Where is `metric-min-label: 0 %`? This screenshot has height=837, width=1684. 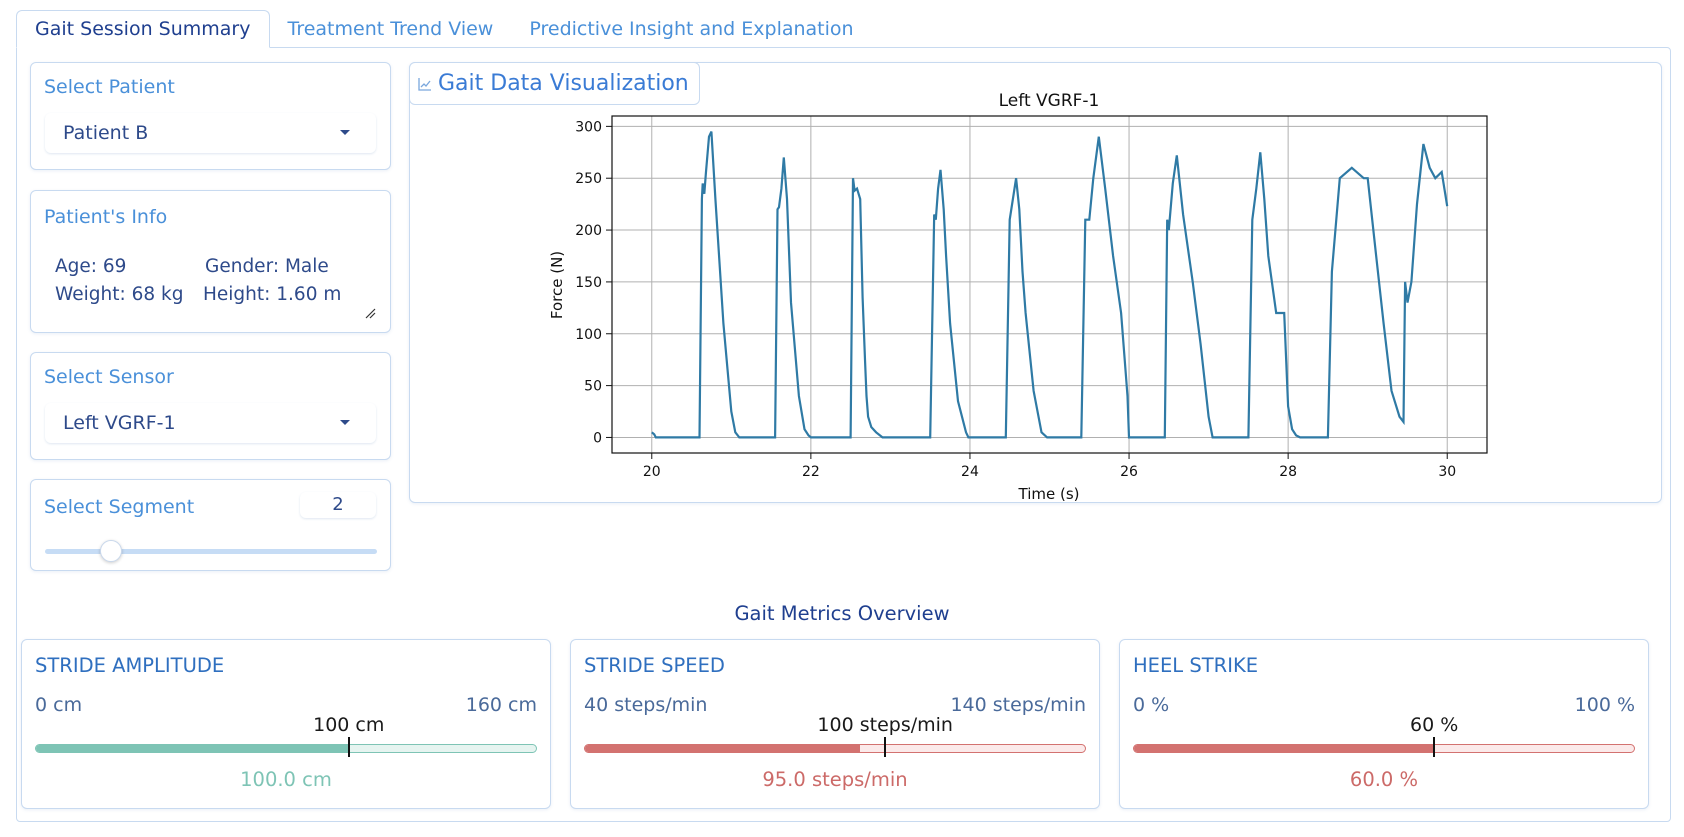 metric-min-label: 0 % is located at coordinates (1151, 705).